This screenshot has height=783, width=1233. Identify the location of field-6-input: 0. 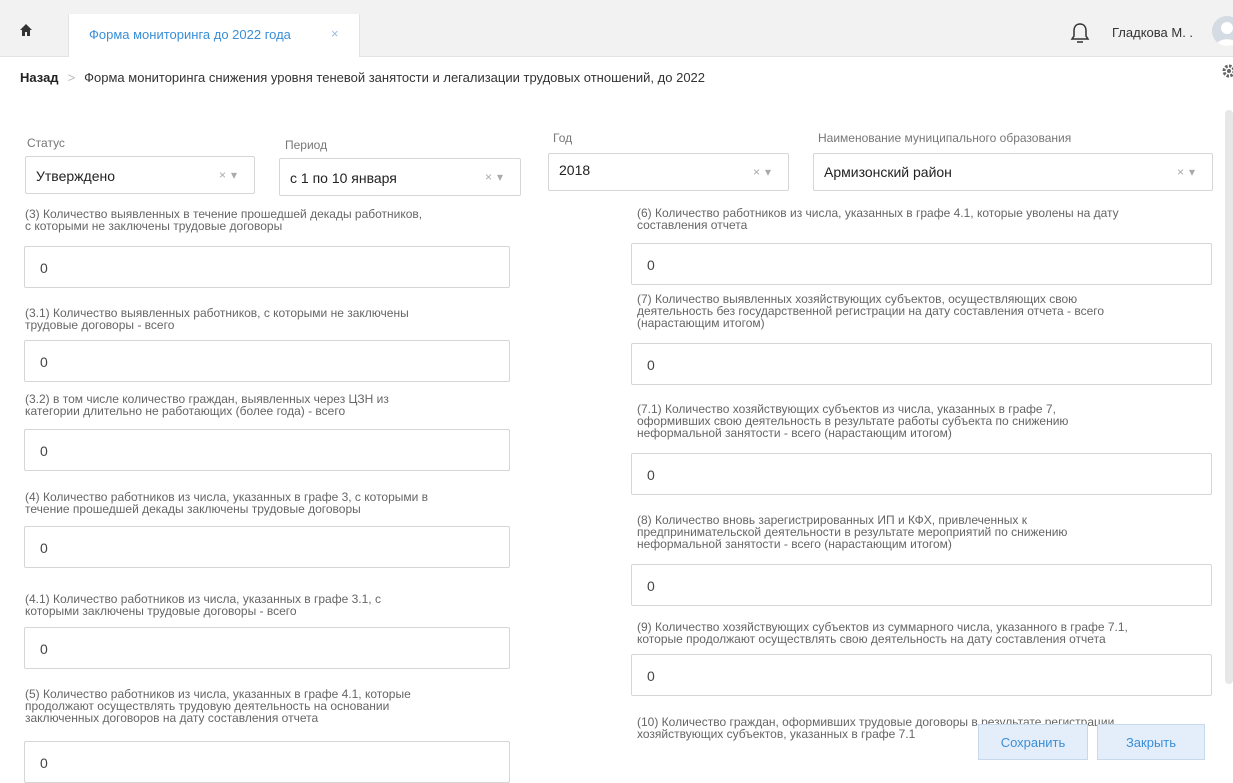
(921, 264).